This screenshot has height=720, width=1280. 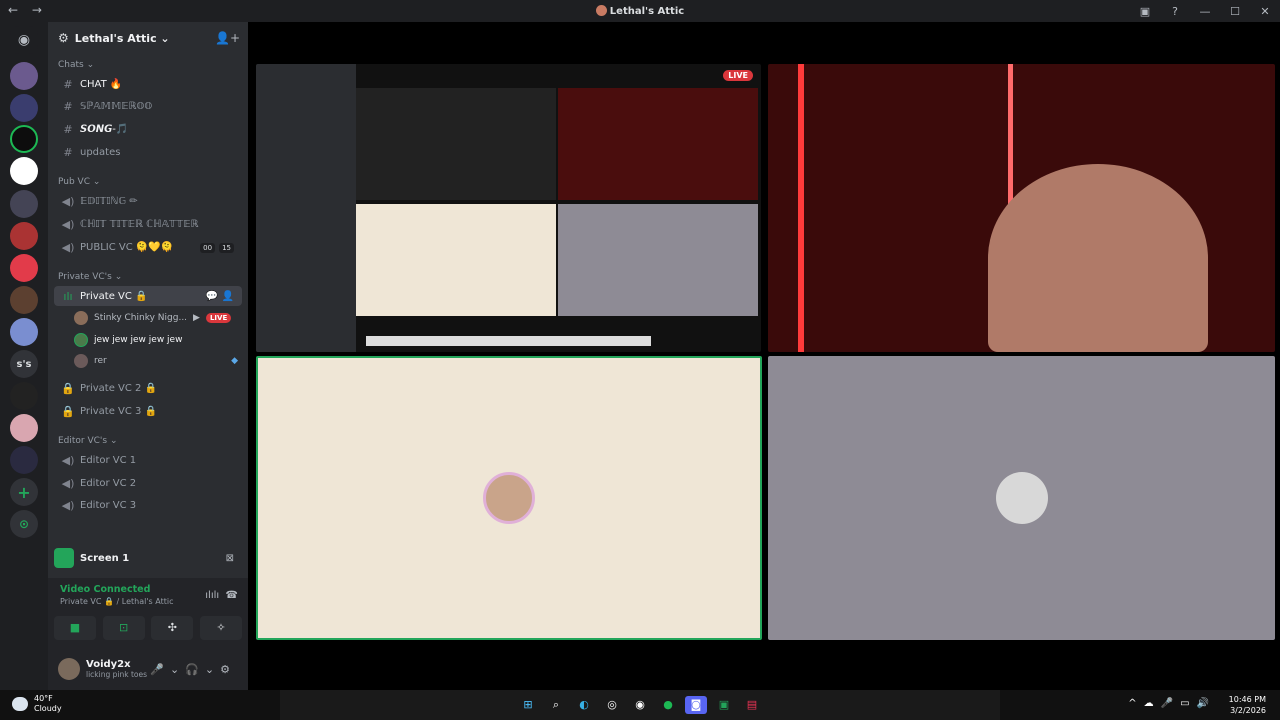 I want to click on category-private-vc: Private VC's ⌄, so click(x=90, y=277).